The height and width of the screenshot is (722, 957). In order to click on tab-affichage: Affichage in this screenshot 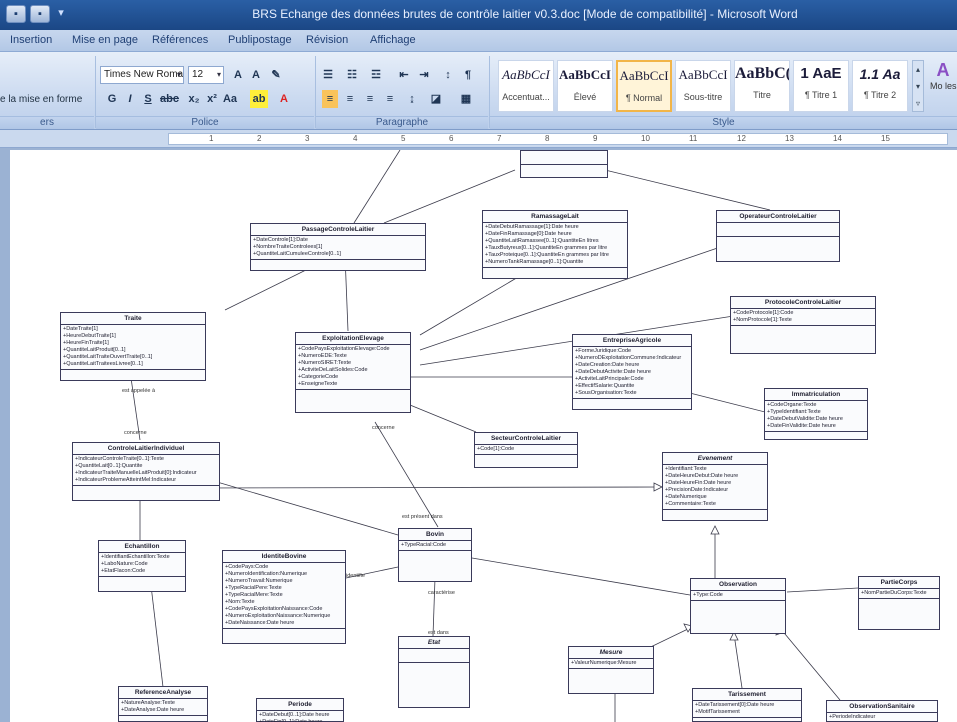, I will do `click(393, 40)`.